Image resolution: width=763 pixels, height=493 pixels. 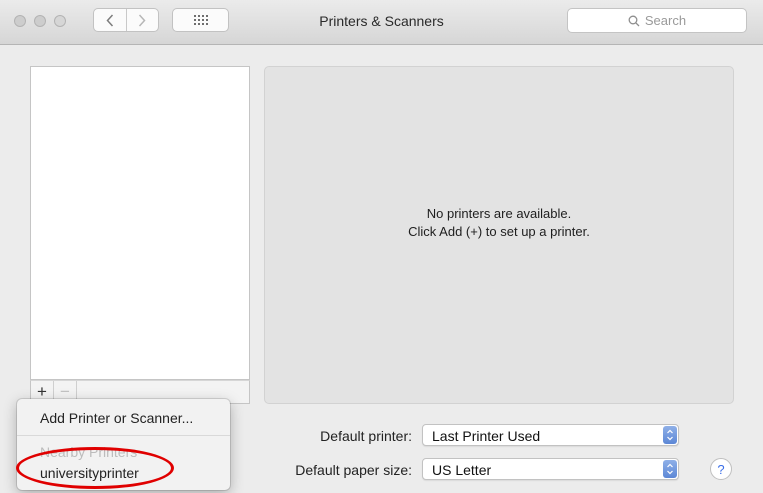 What do you see at coordinates (721, 469) in the screenshot?
I see `help-button: ?` at bounding box center [721, 469].